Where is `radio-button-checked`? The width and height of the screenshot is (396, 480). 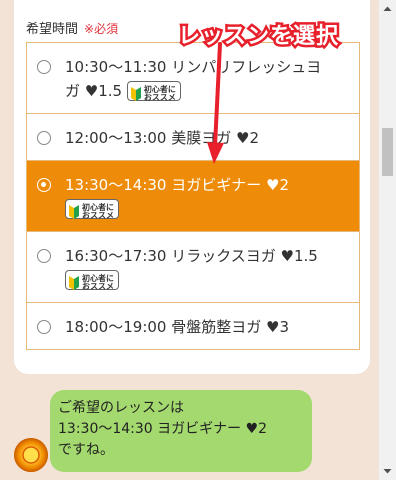 radio-button-checked is located at coordinates (44, 185).